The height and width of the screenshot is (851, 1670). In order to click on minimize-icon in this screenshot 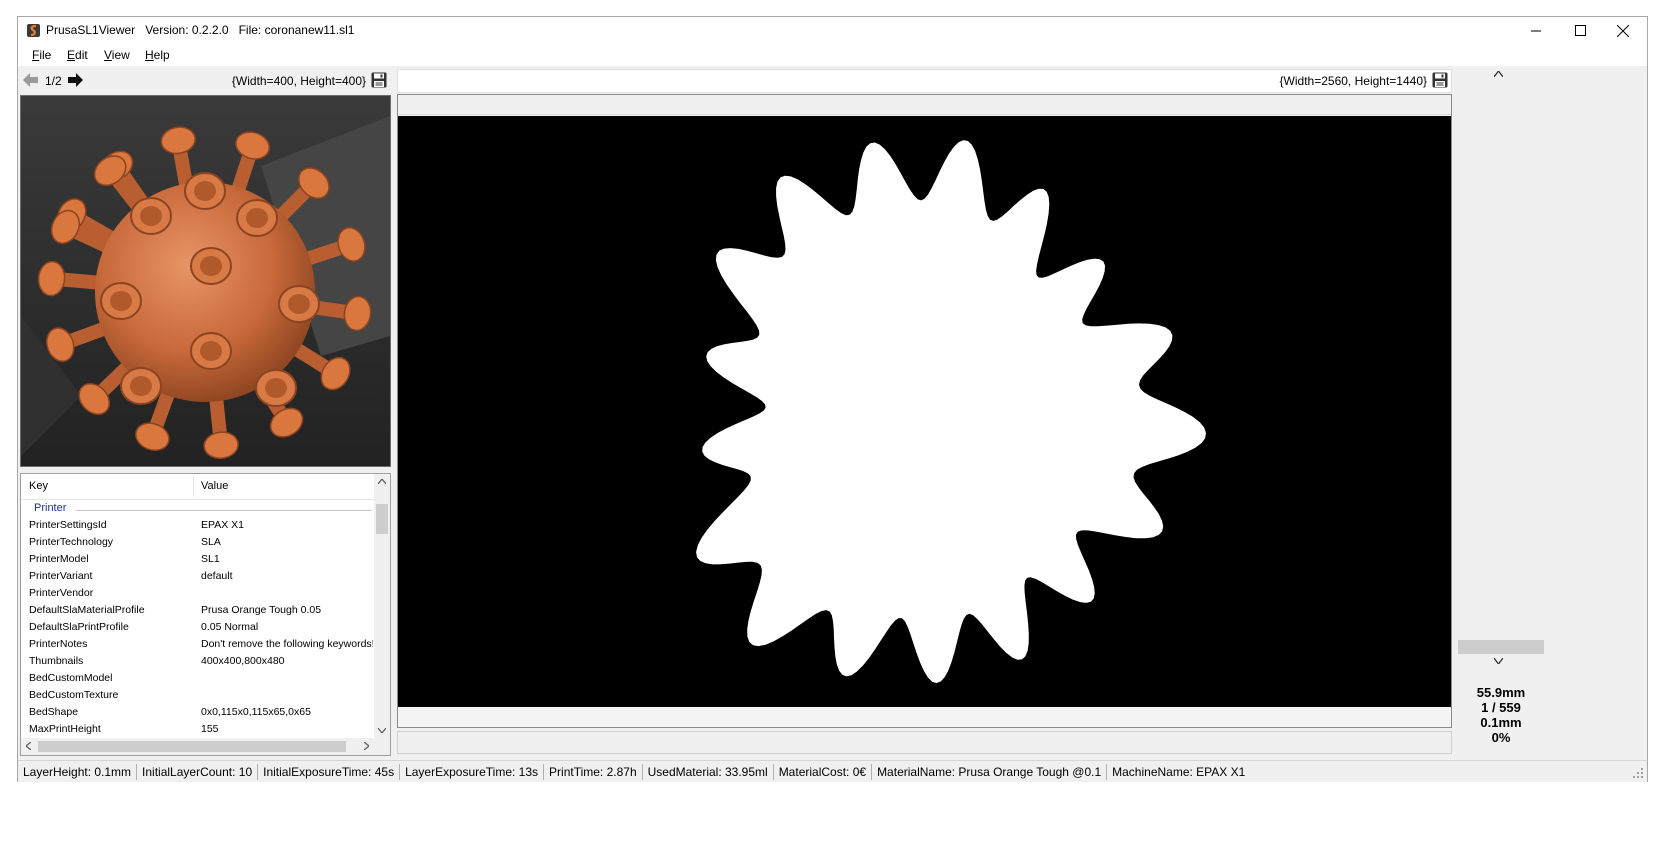, I will do `click(1535, 31)`.